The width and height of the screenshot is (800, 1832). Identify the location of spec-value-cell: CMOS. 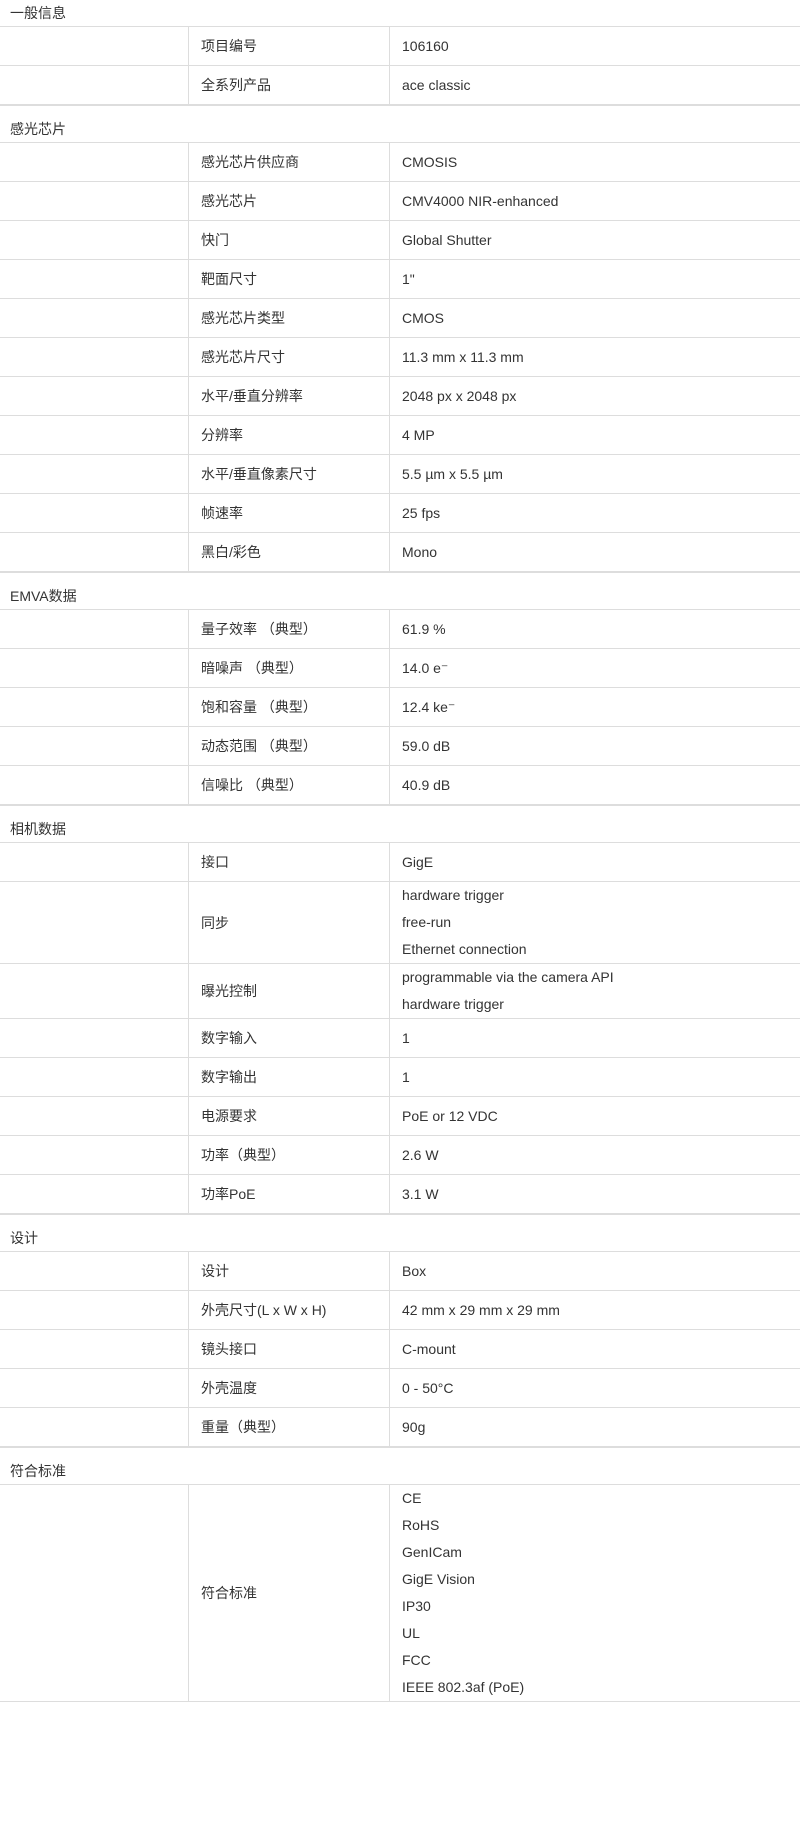
(594, 318).